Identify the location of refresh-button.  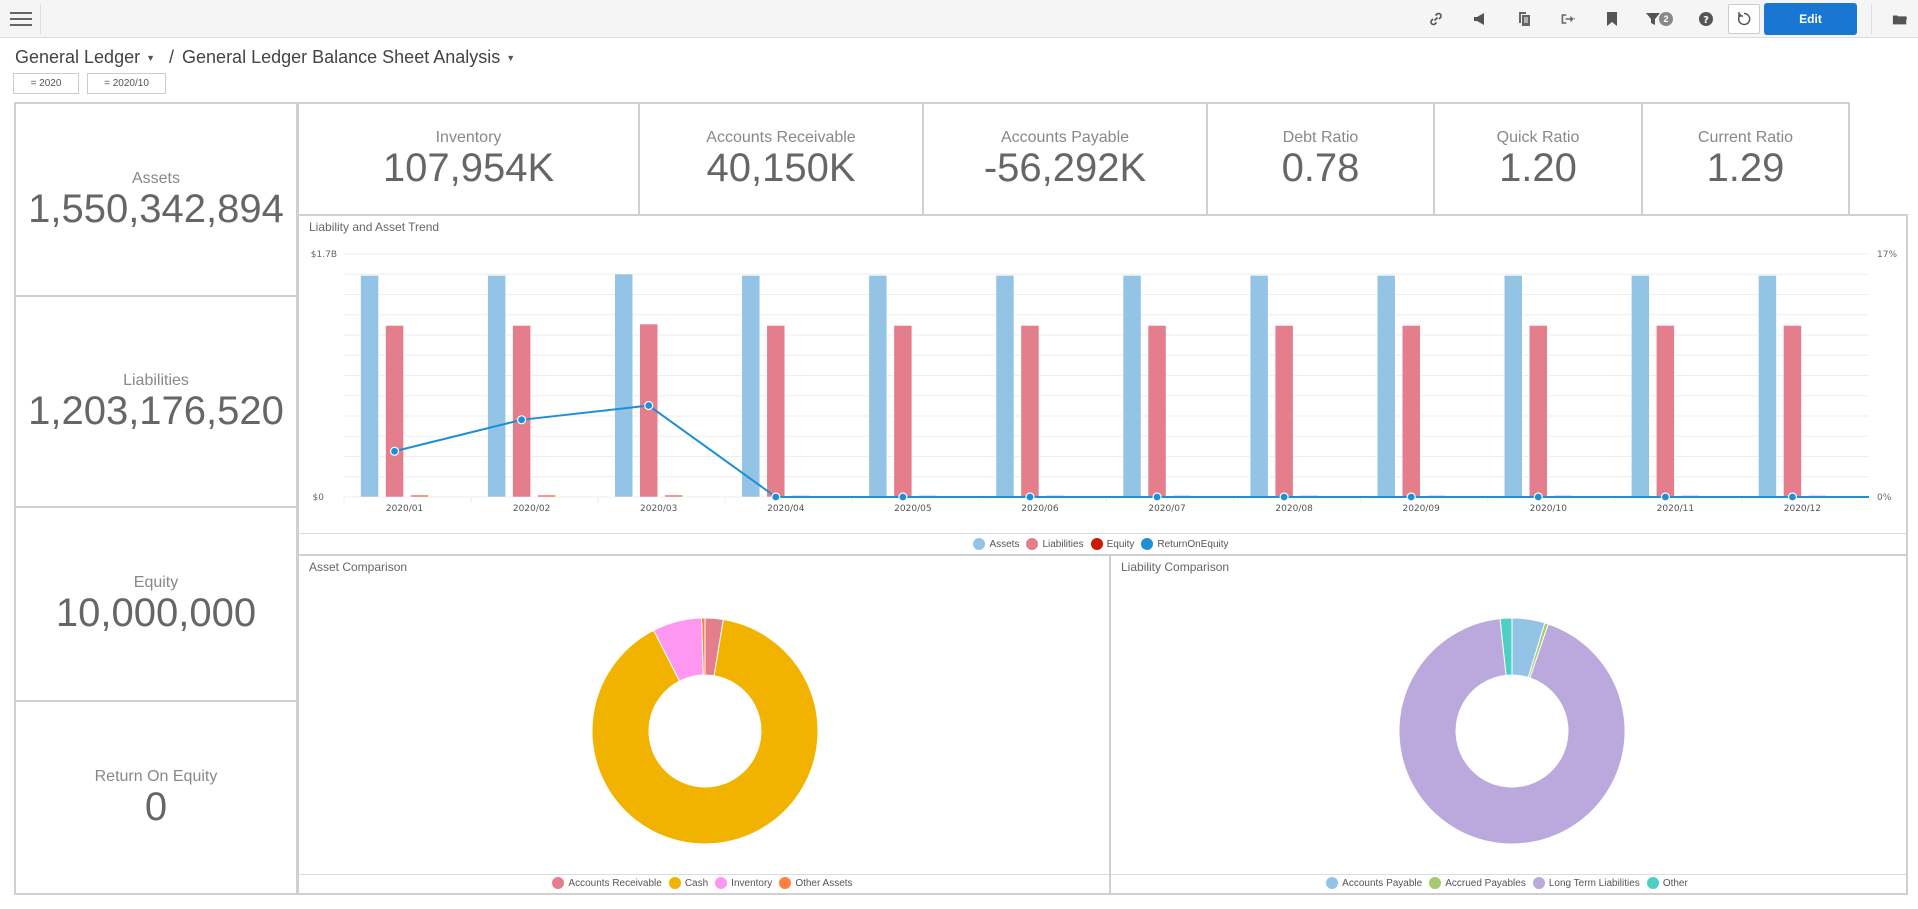
(1744, 19).